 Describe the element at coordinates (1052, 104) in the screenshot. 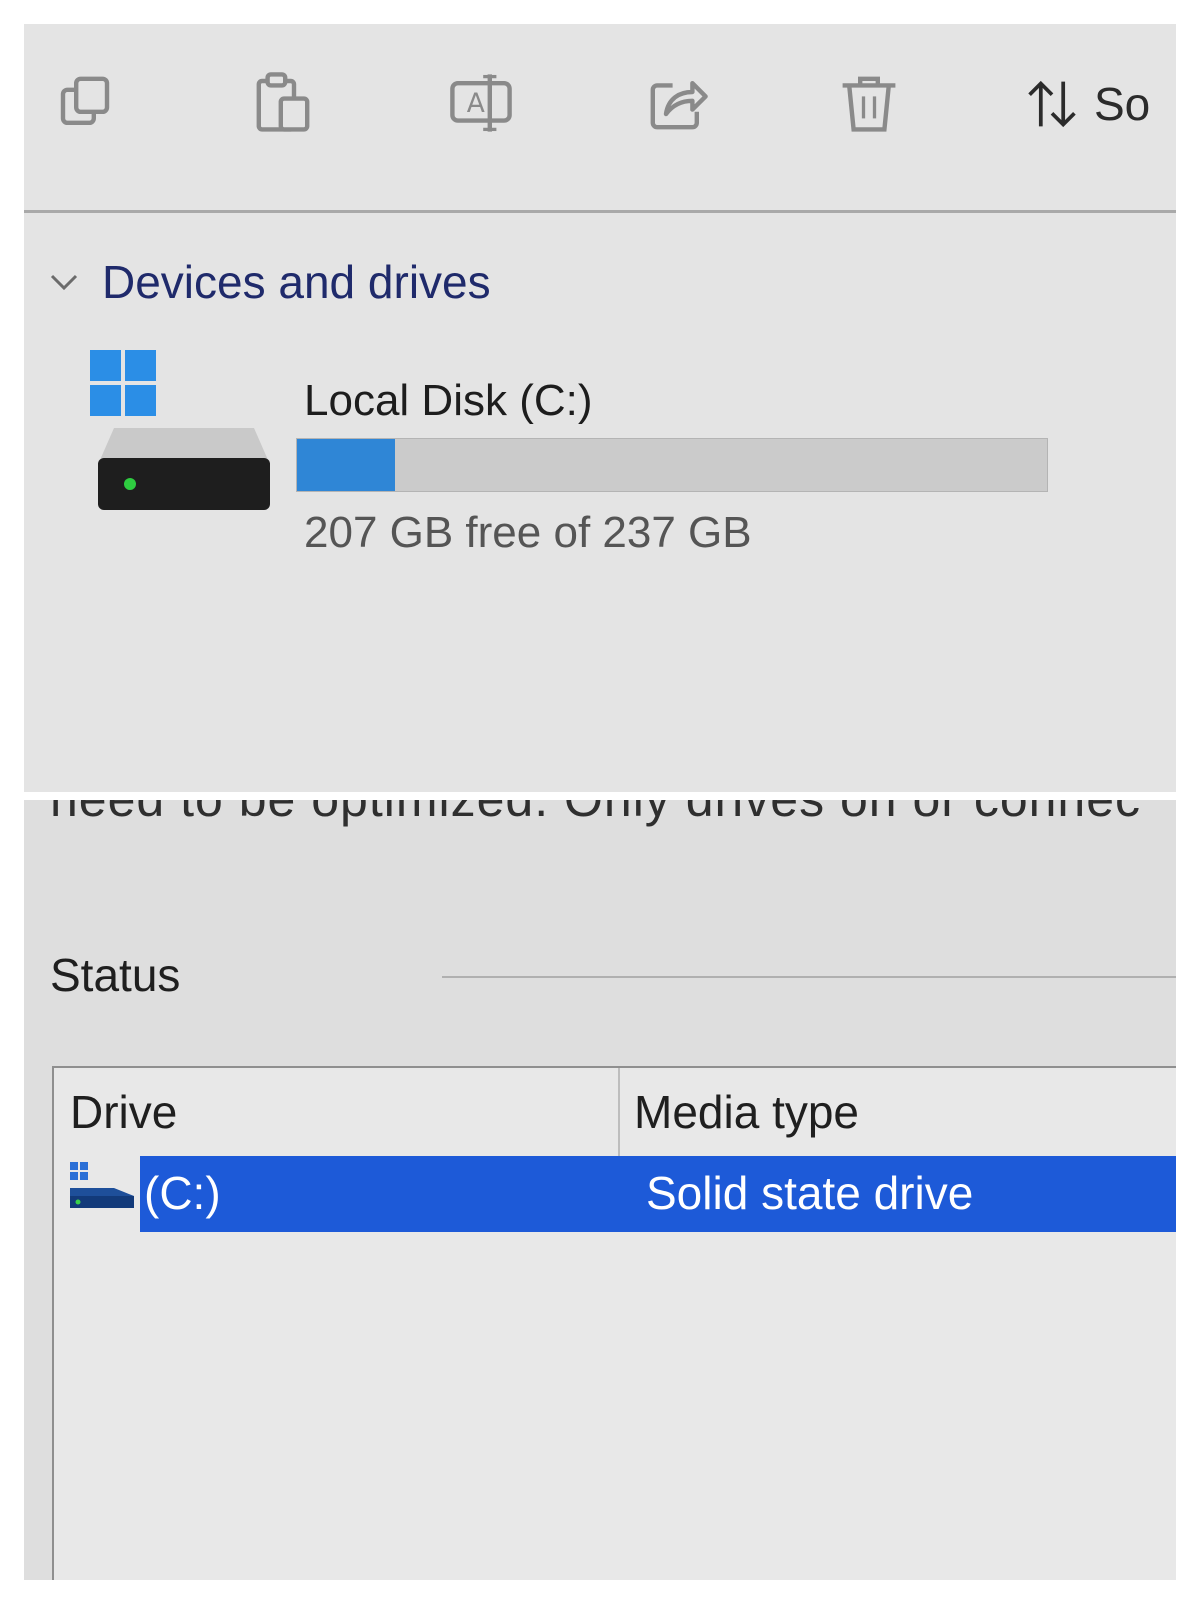

I see `sort-arrows-icon` at that location.